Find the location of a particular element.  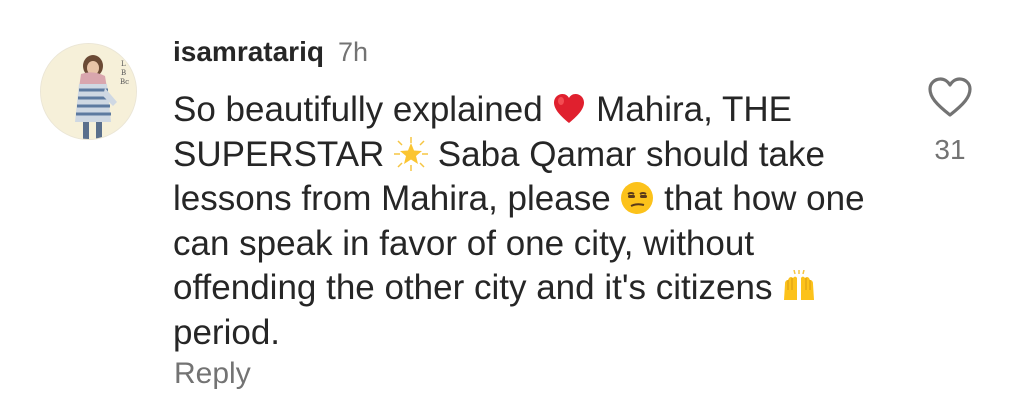

comment-text-part: period. is located at coordinates (227, 332).